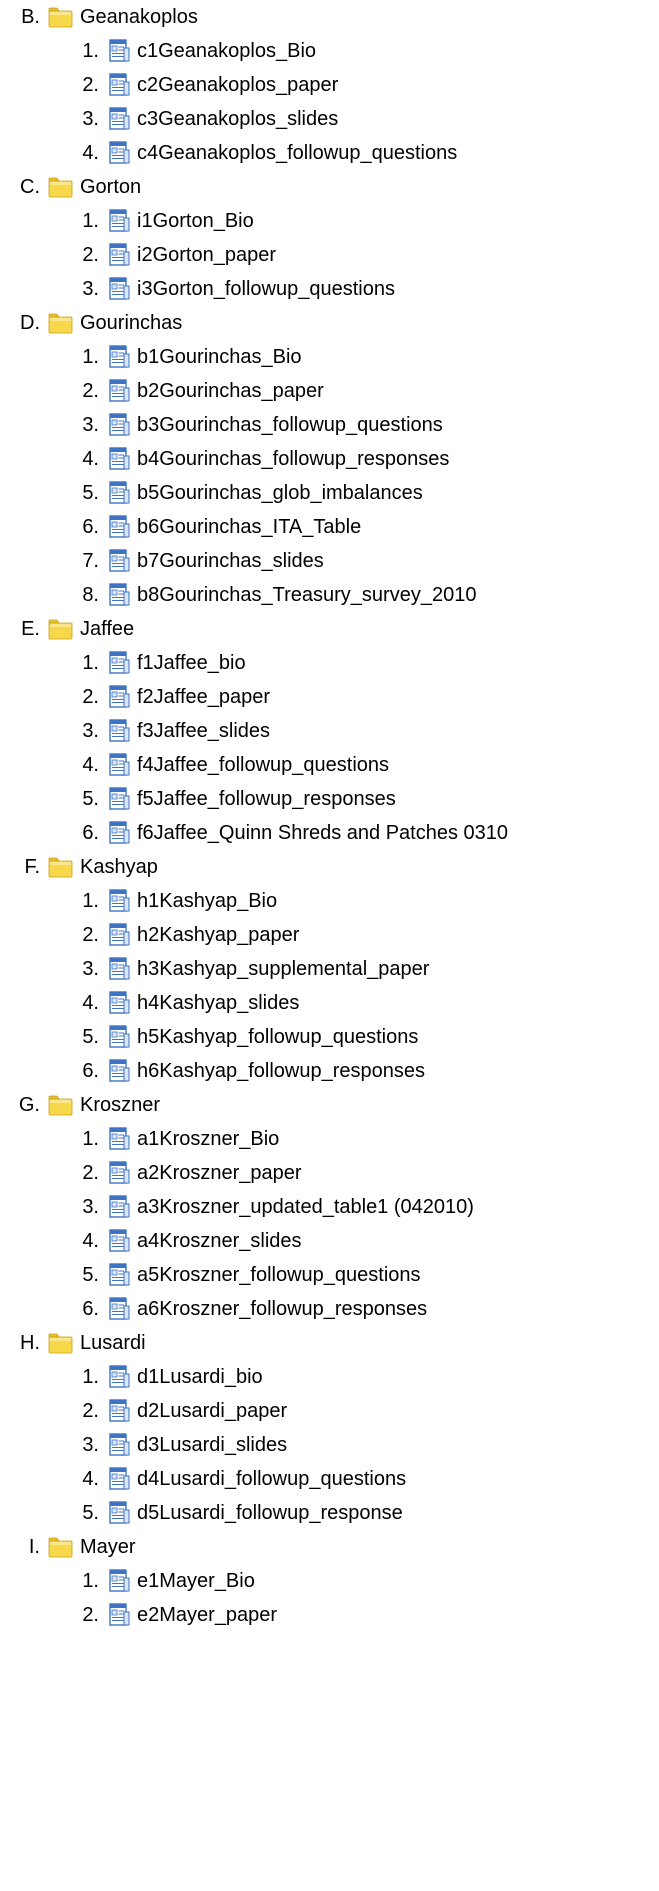  What do you see at coordinates (329, 1445) in the screenshot?
I see `file-item: 3. d3Lusardi_slides` at bounding box center [329, 1445].